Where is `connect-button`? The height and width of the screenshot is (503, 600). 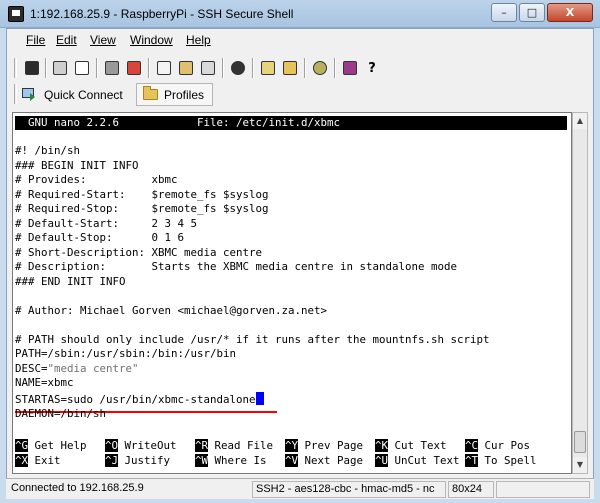 connect-button is located at coordinates (134, 68).